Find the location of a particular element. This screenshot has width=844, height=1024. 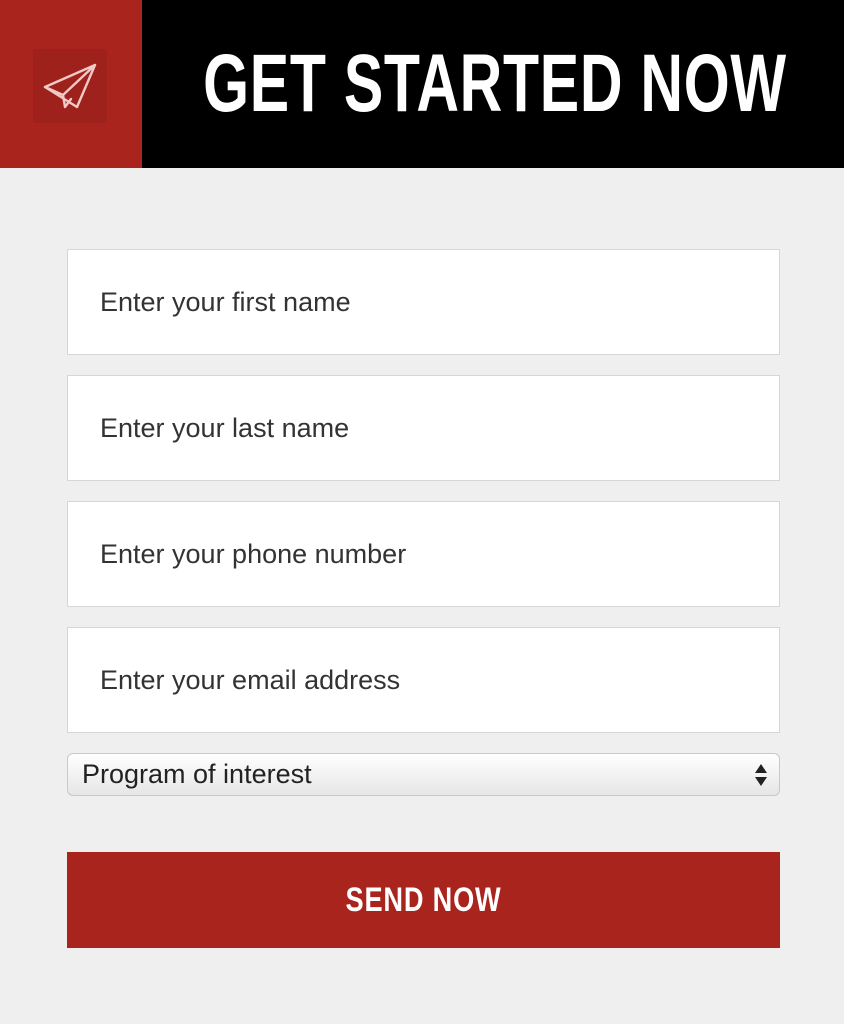

paper-plane-icon is located at coordinates (70, 86).